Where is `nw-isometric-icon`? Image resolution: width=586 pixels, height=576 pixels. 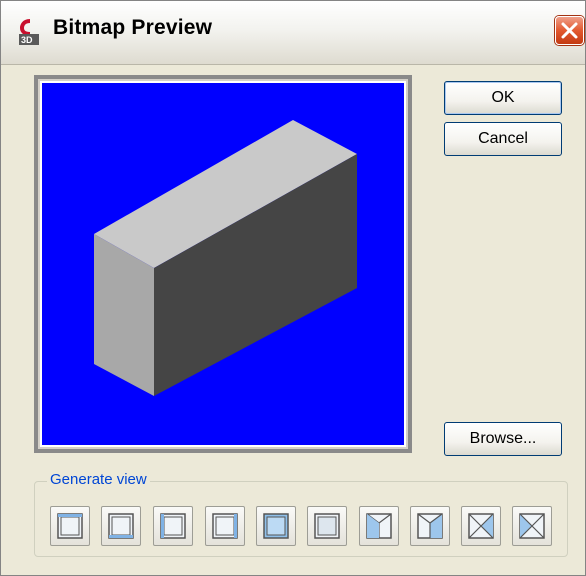
nw-isometric-icon is located at coordinates (532, 526).